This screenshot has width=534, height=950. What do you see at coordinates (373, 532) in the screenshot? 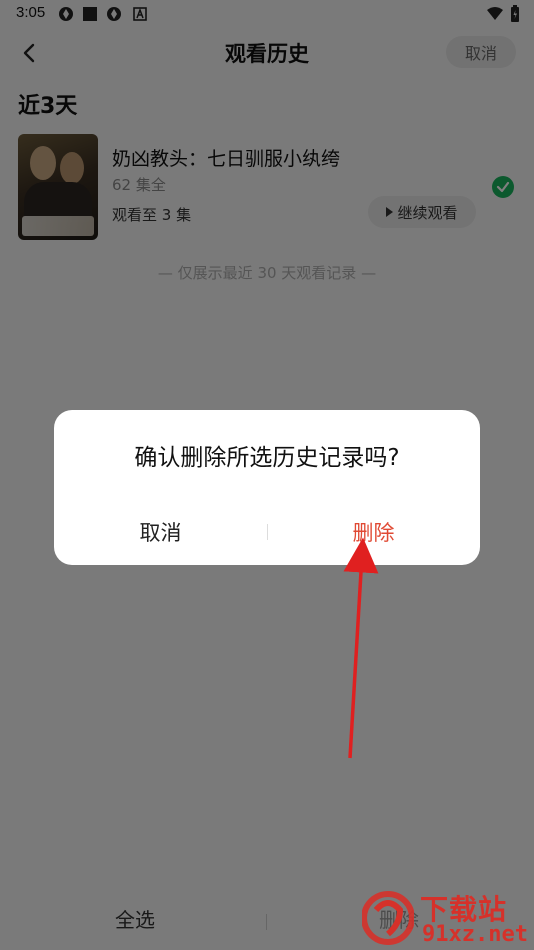
I see `dialog-delete-button: 删除` at bounding box center [373, 532].